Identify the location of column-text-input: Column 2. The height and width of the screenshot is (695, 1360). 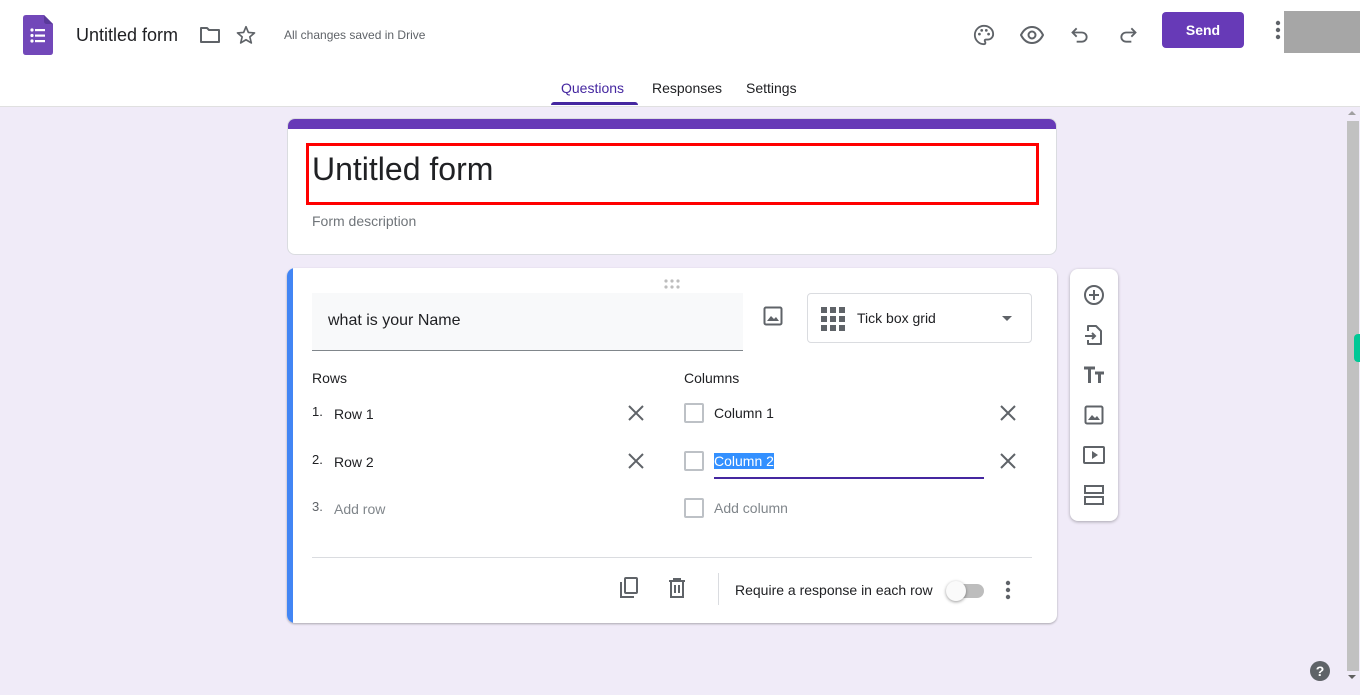
(744, 461).